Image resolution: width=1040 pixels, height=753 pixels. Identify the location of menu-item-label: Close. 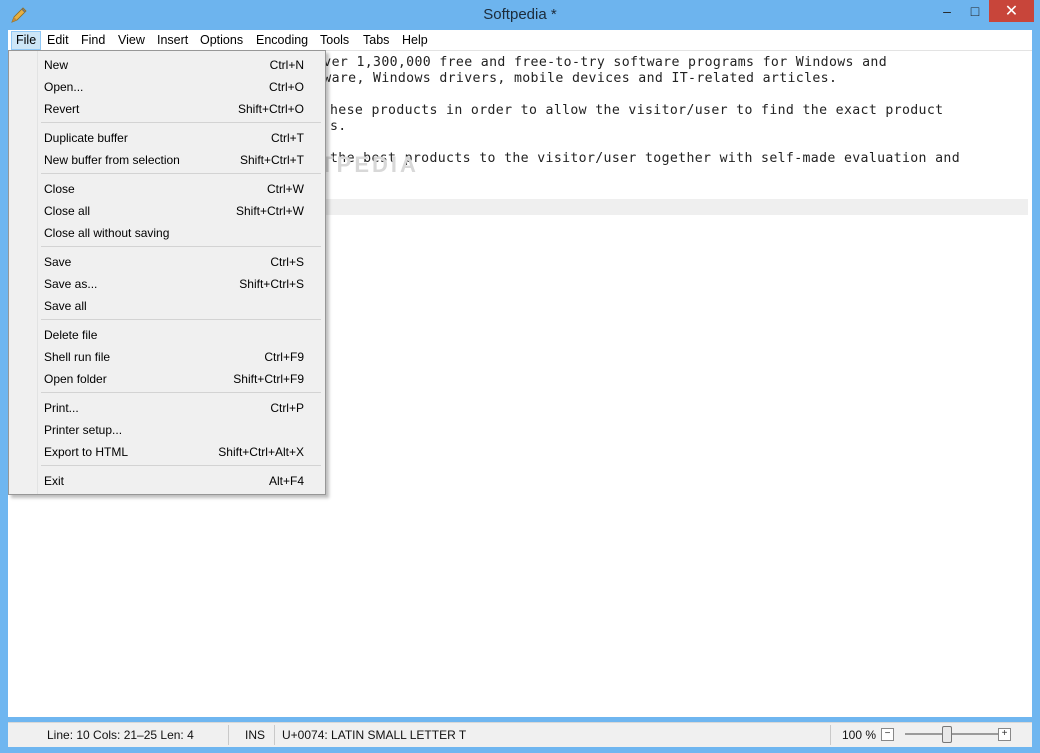
(59, 189).